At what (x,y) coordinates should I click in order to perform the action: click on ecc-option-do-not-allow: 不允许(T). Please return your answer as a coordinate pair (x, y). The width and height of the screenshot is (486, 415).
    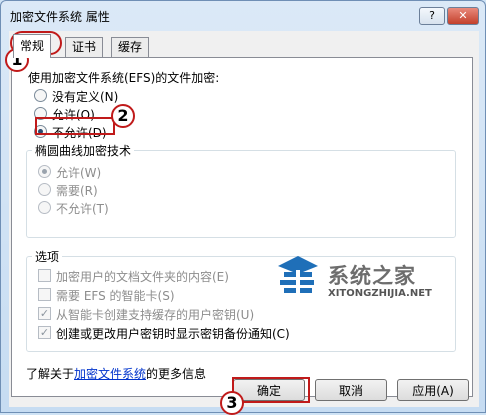
    Looking at the image, I should click on (82, 209).